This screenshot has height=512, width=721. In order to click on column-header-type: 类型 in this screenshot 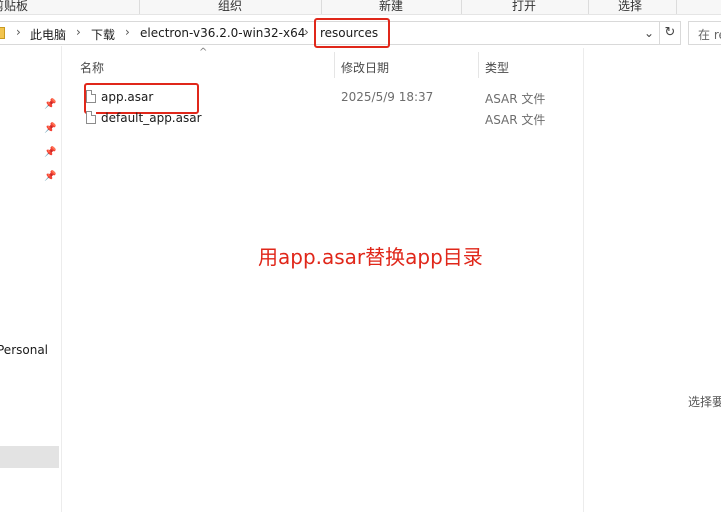, I will do `click(497, 67)`.